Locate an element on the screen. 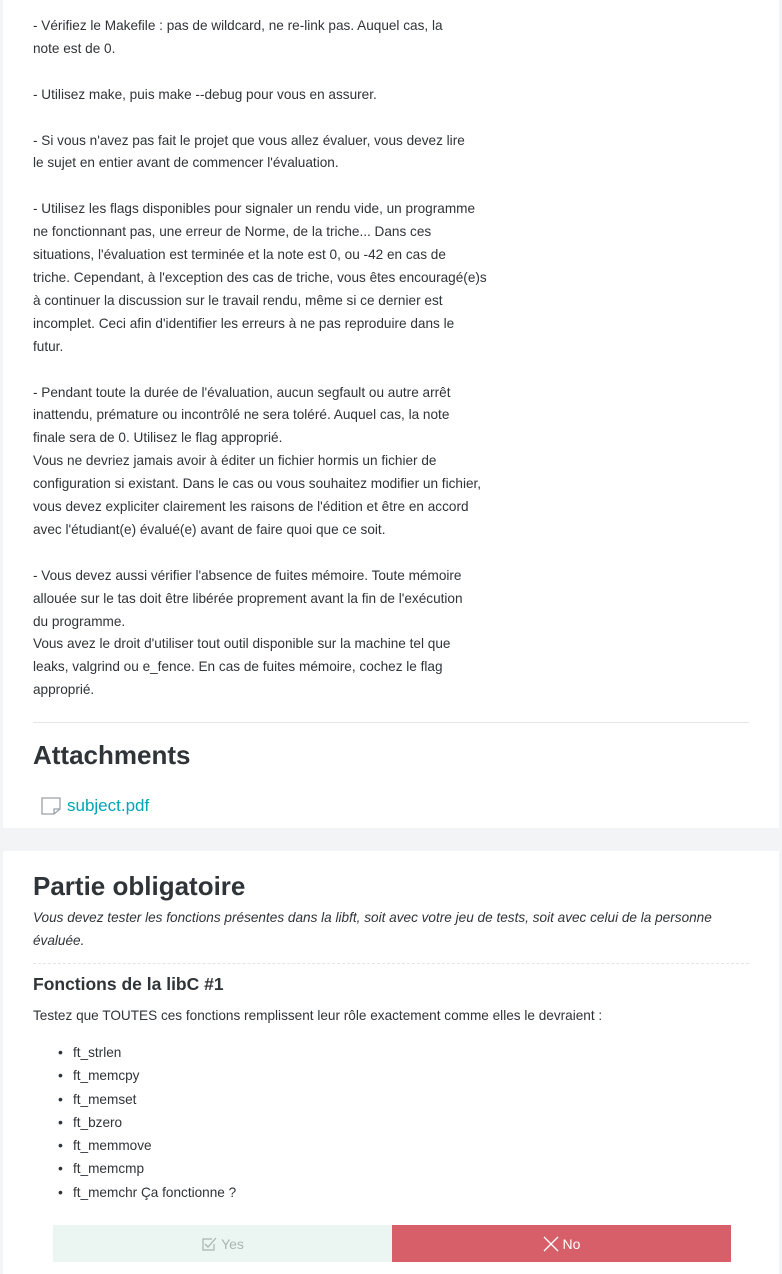 This screenshot has width=782, height=1274. attachments-title: Attachments is located at coordinates (112, 755).